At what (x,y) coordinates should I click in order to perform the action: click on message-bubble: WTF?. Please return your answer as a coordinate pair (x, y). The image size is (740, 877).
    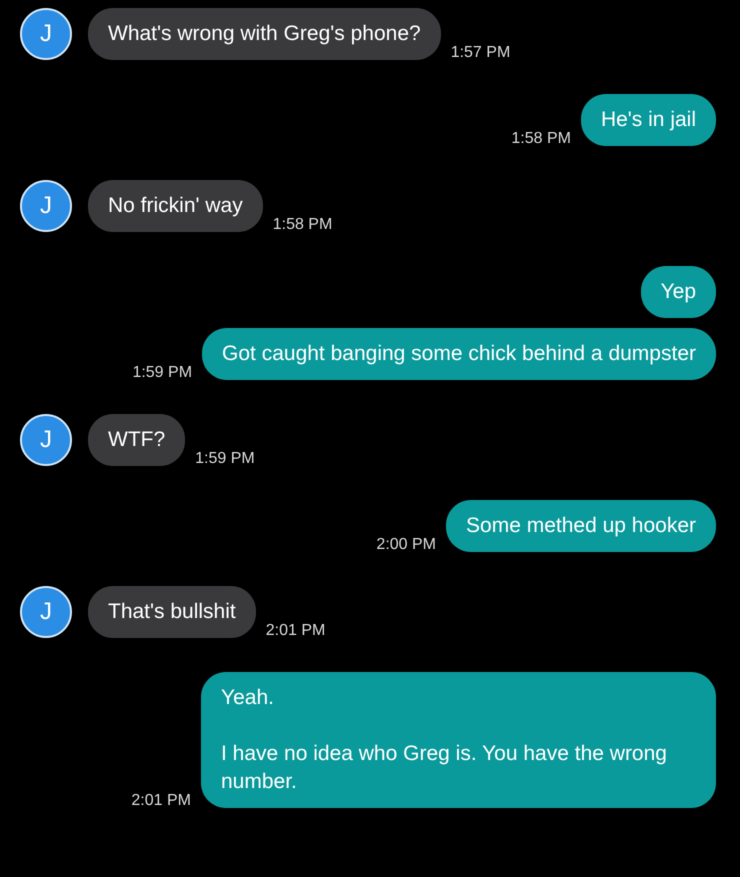
    Looking at the image, I should click on (137, 440).